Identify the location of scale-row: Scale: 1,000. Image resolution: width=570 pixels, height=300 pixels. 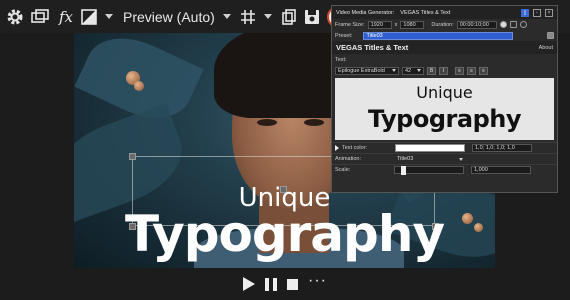
(444, 169).